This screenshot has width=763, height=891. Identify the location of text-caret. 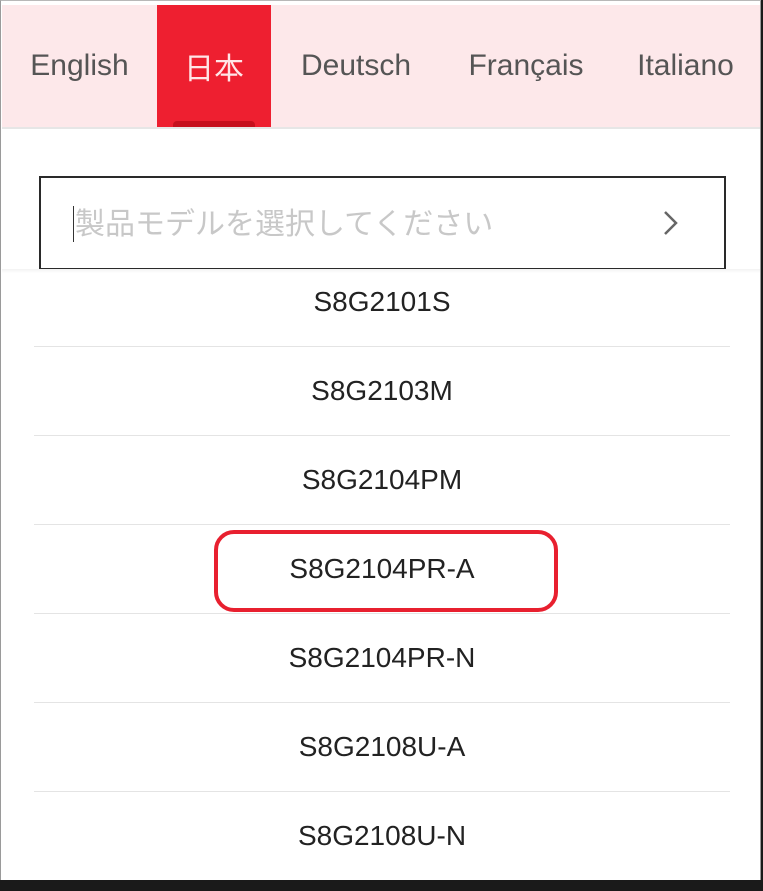
(73, 224).